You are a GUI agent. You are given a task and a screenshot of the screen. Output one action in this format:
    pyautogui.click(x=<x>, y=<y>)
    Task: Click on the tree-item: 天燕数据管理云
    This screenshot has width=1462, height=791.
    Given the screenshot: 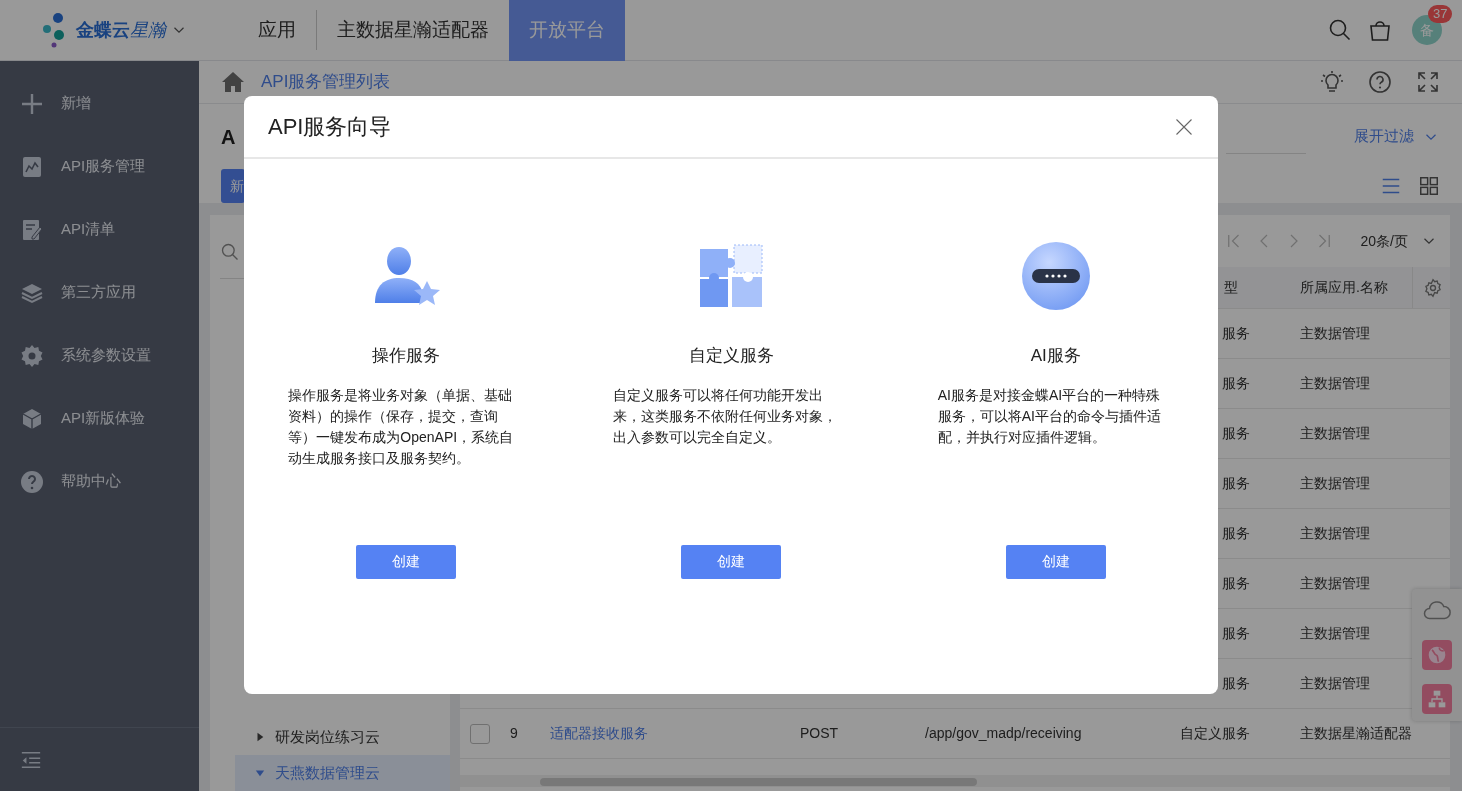 What is the action you would take?
    pyautogui.click(x=342, y=773)
    